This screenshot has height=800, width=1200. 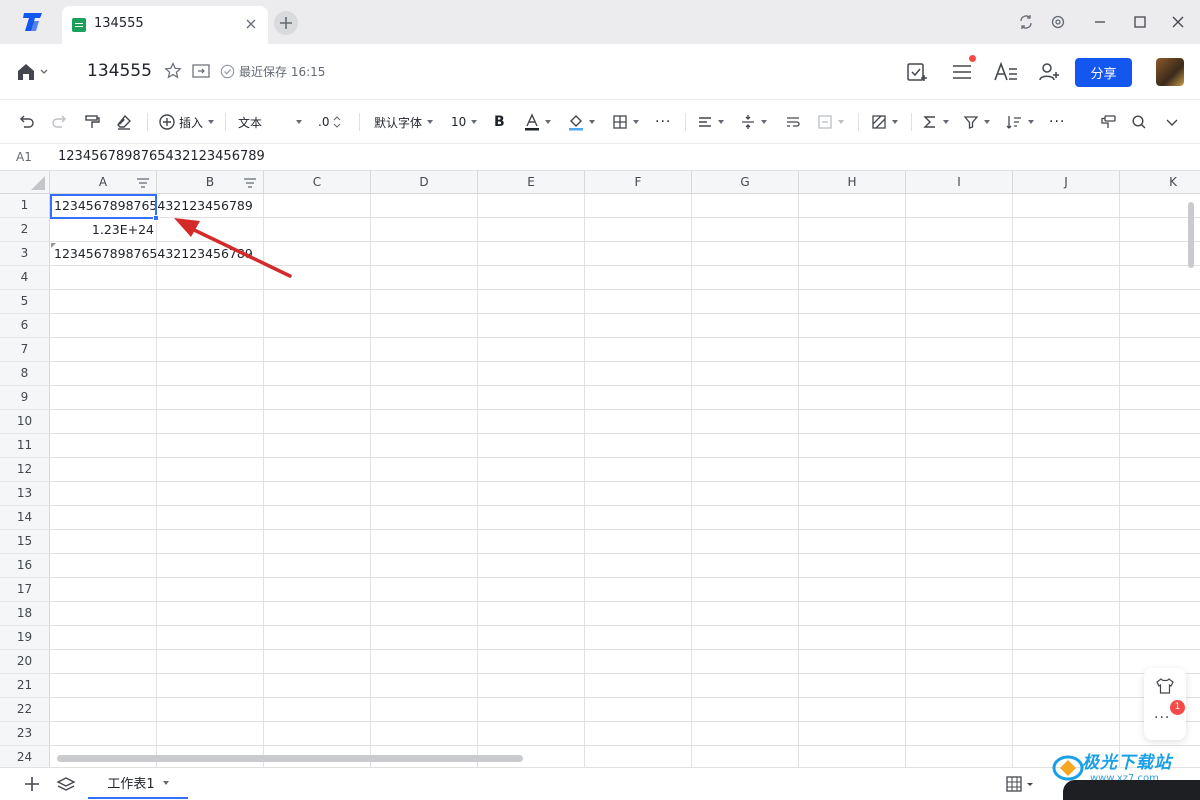 What do you see at coordinates (884, 122) in the screenshot?
I see `conditional-format-button` at bounding box center [884, 122].